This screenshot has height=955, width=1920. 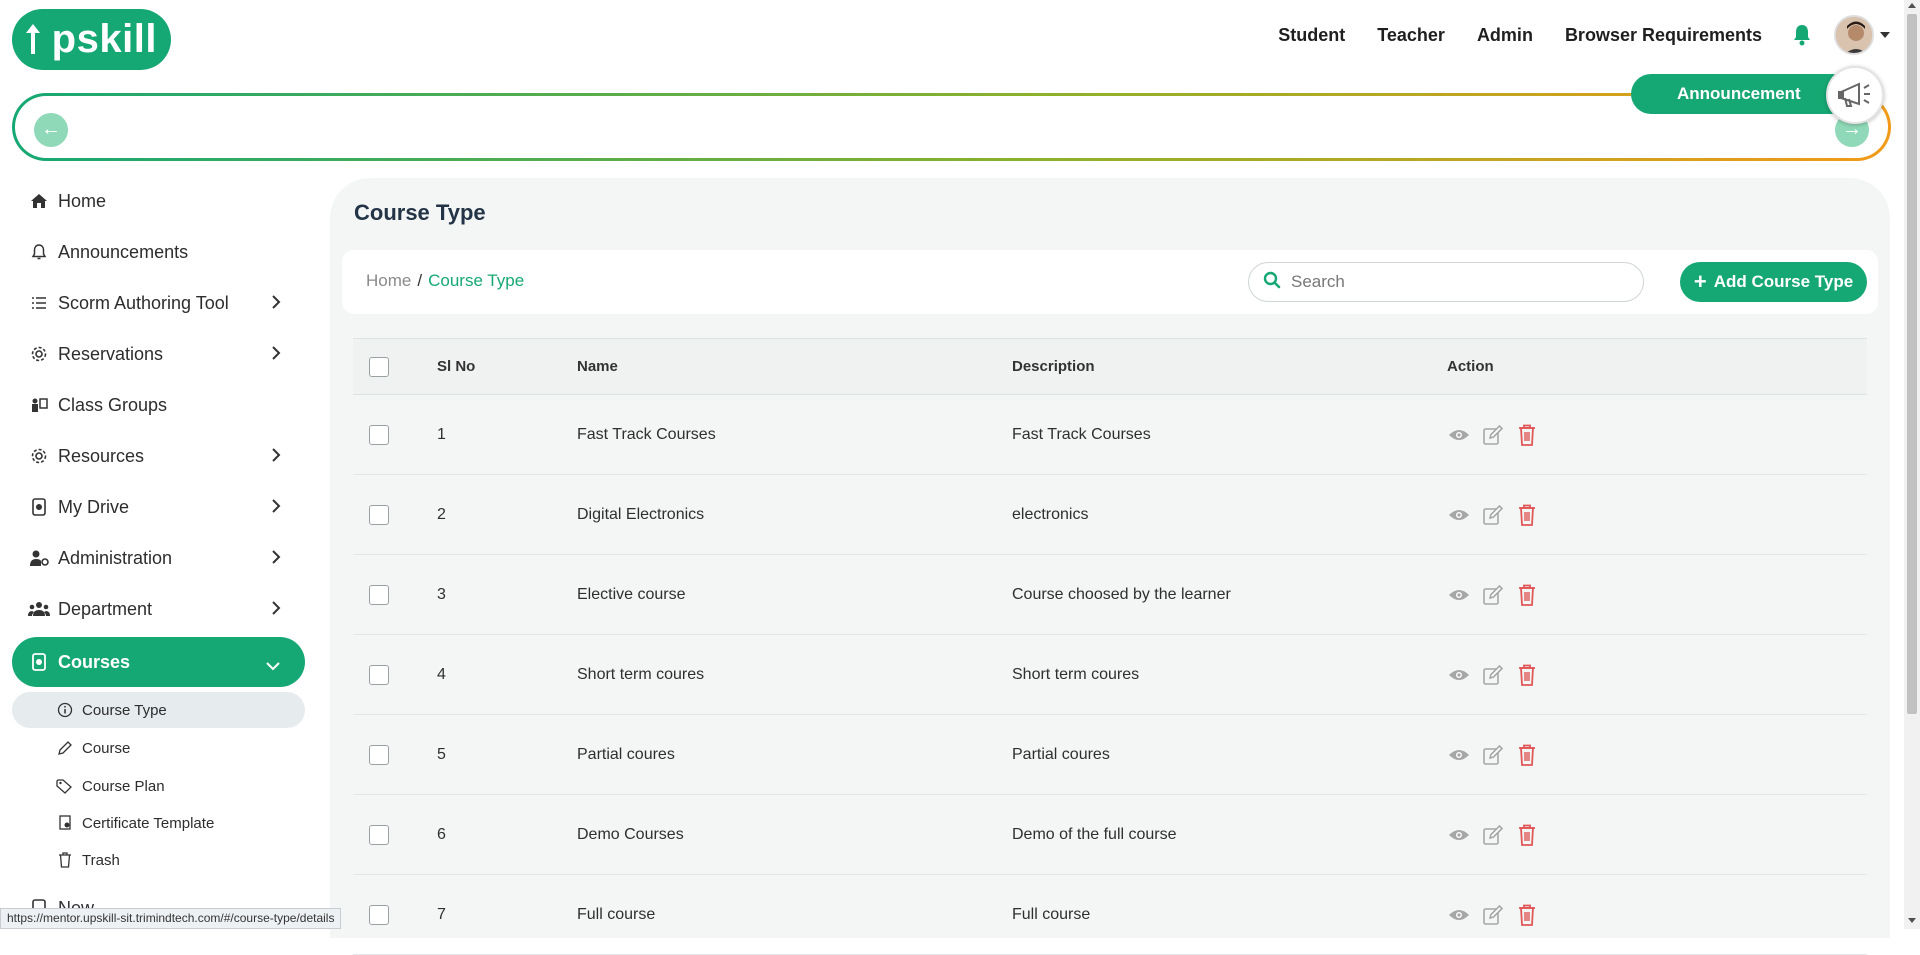 I want to click on chevron-down-icon, so click(x=273, y=665).